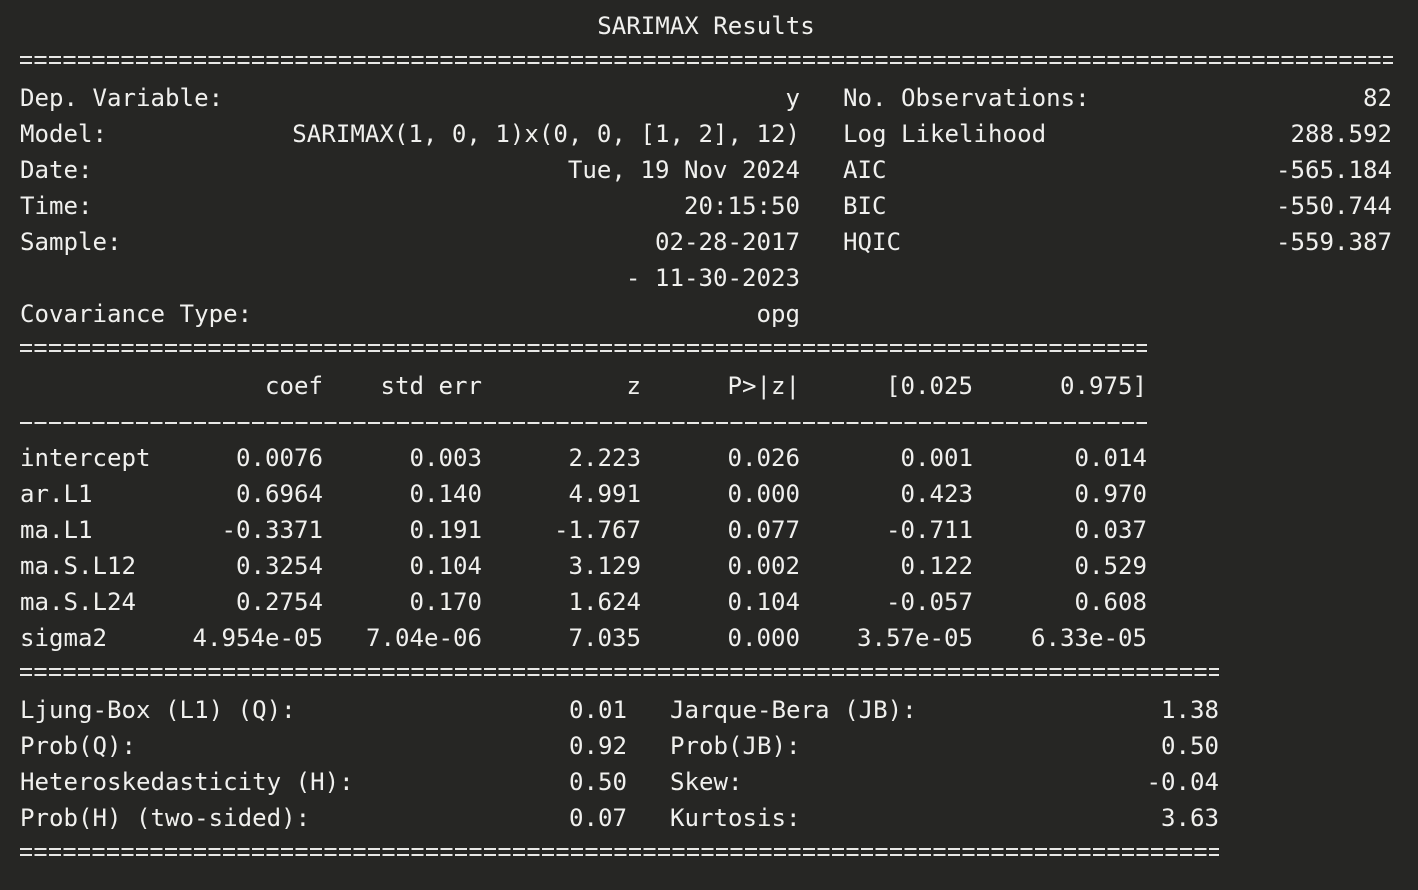  Describe the element at coordinates (279, 566) in the screenshot. I see `coef-value: 0.3254` at that location.